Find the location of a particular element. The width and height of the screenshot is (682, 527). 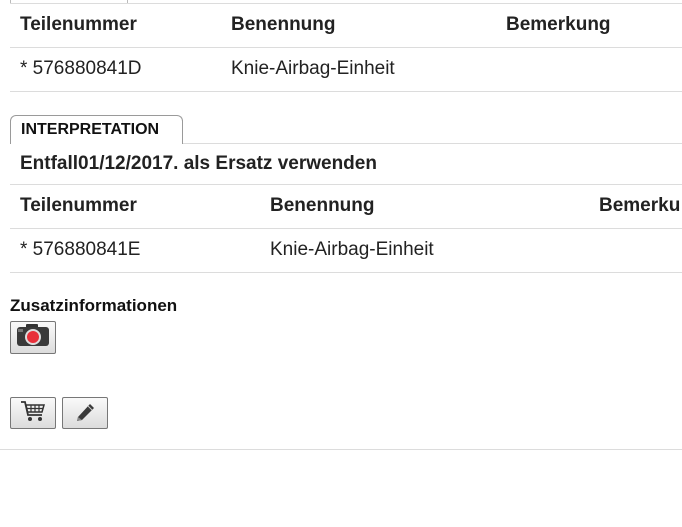

add-to-cart-button is located at coordinates (33, 413).